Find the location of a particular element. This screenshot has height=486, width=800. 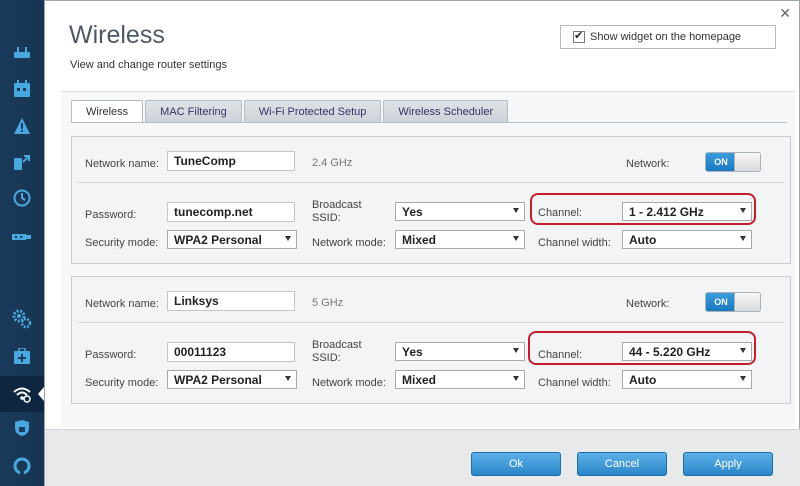

settings-gears-icon is located at coordinates (22, 319).